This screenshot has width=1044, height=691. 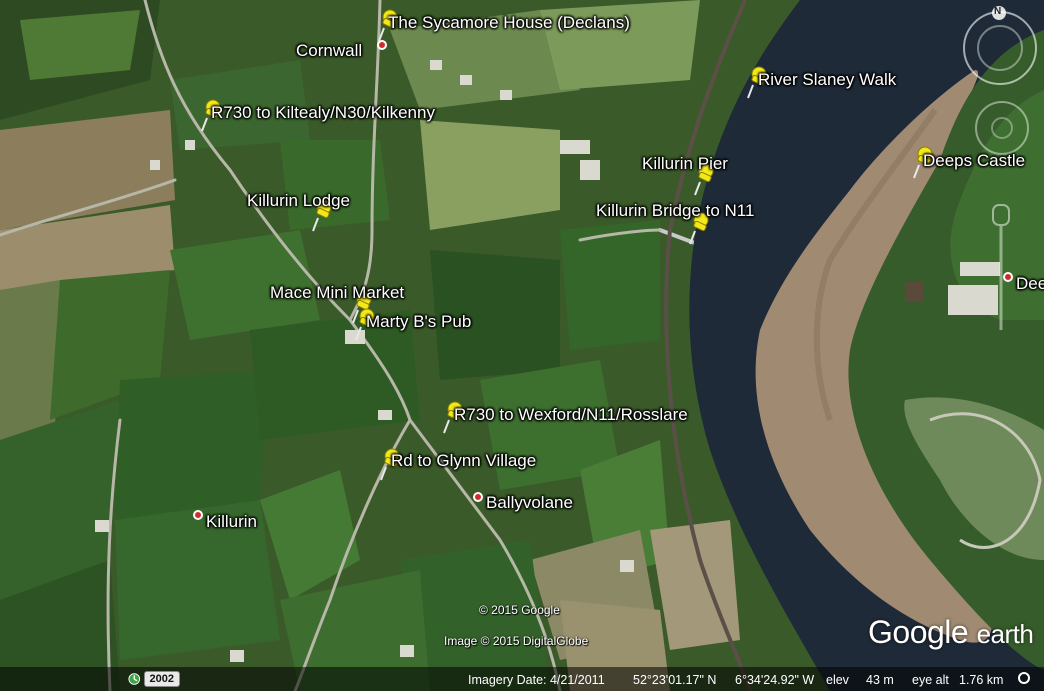 I want to click on clock-icon, so click(x=134, y=679).